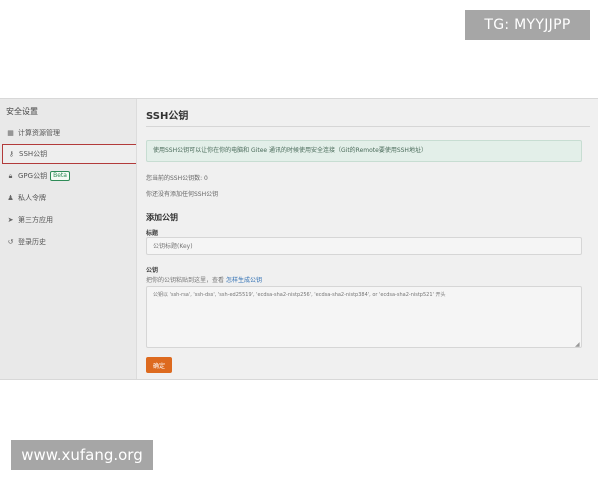 The width and height of the screenshot is (600, 480). What do you see at coordinates (33, 154) in the screenshot?
I see `sidebar-item-label: SSH公钥` at bounding box center [33, 154].